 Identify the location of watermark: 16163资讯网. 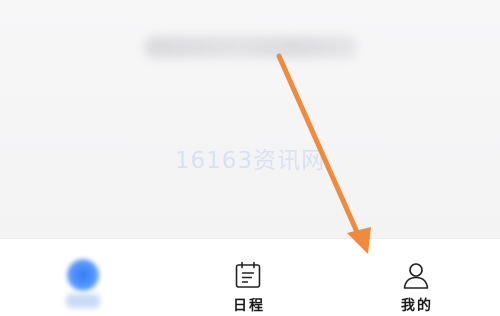
(250, 161).